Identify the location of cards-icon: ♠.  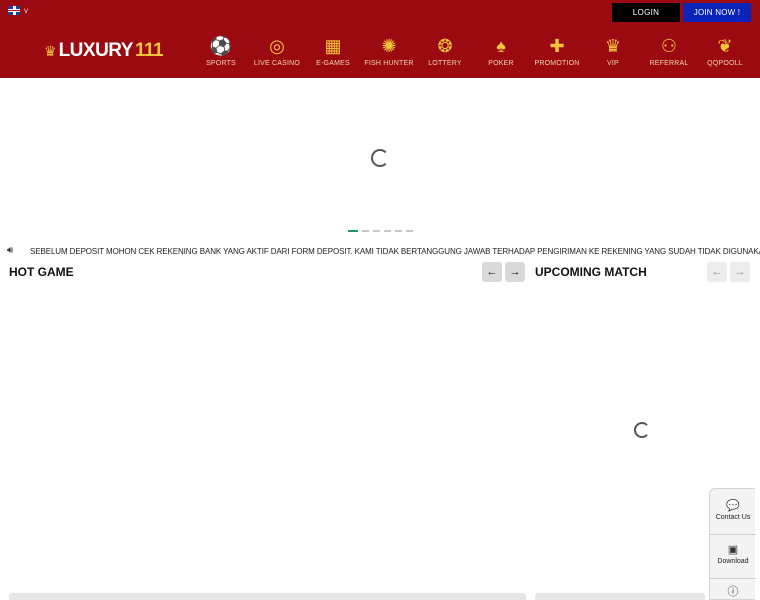
(501, 46).